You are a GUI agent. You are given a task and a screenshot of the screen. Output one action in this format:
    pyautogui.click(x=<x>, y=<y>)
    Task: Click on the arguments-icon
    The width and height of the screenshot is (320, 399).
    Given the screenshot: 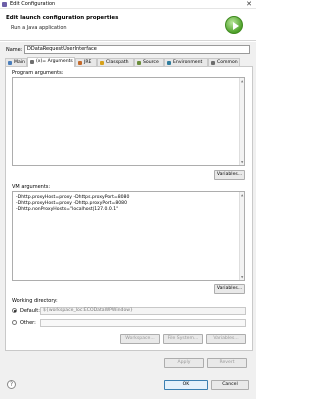 What is the action you would take?
    pyautogui.click(x=32, y=62)
    